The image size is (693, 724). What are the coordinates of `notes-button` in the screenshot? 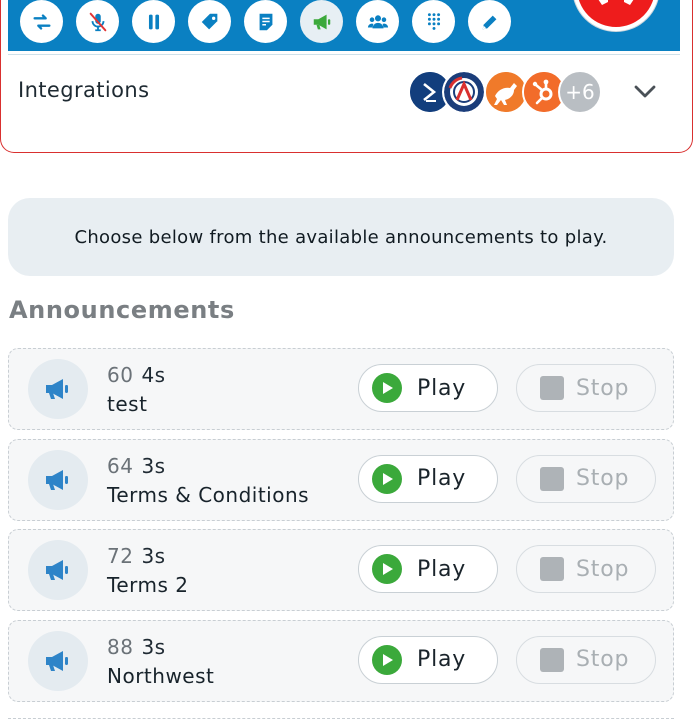 It's located at (265, 21).